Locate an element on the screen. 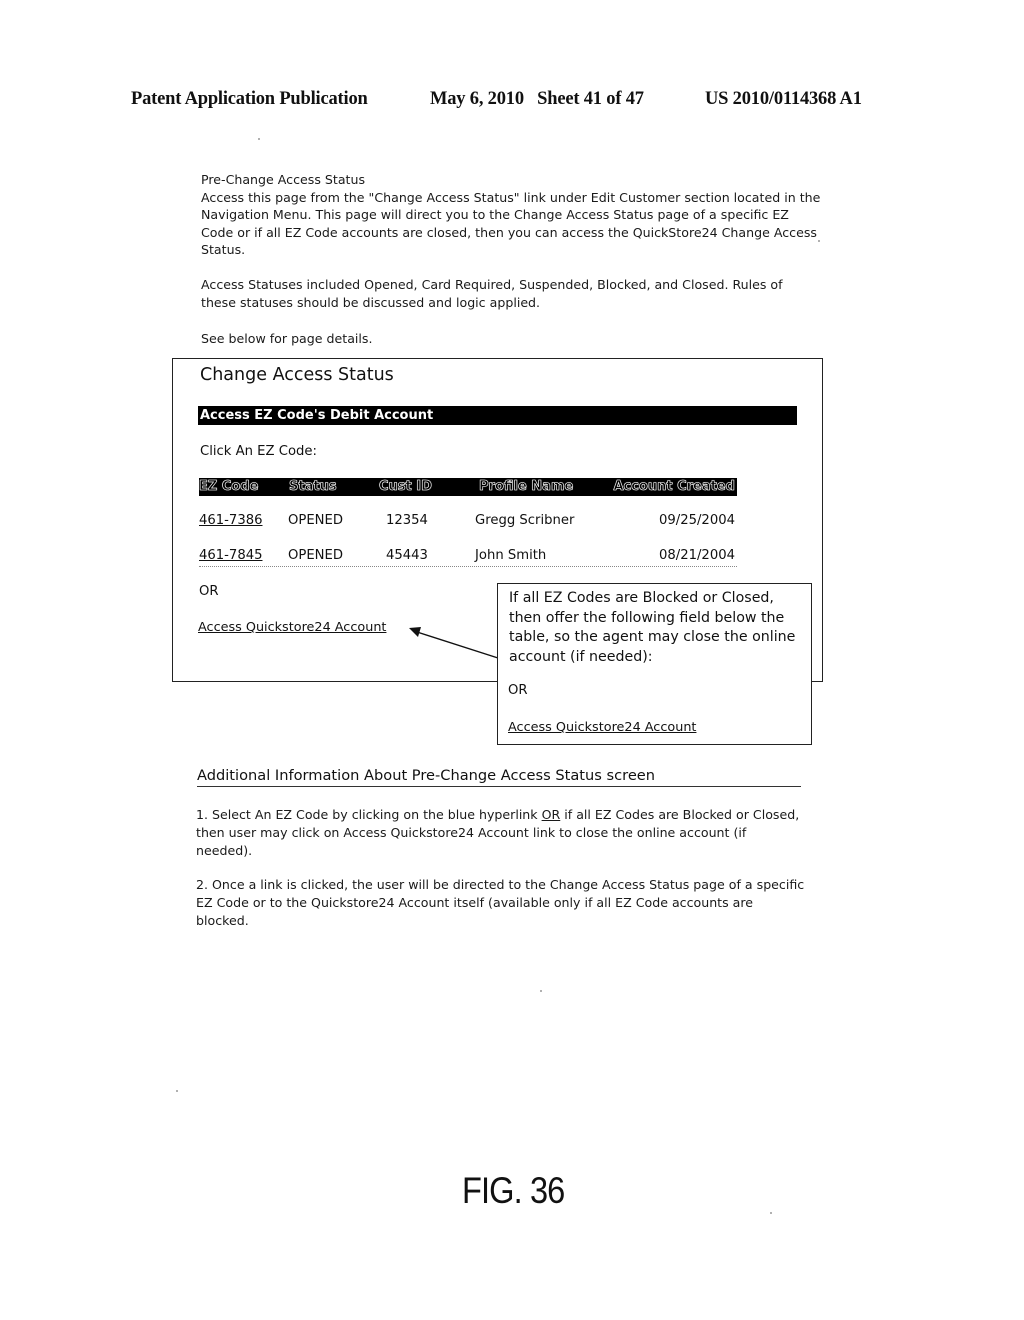  row-divider is located at coordinates (468, 566).